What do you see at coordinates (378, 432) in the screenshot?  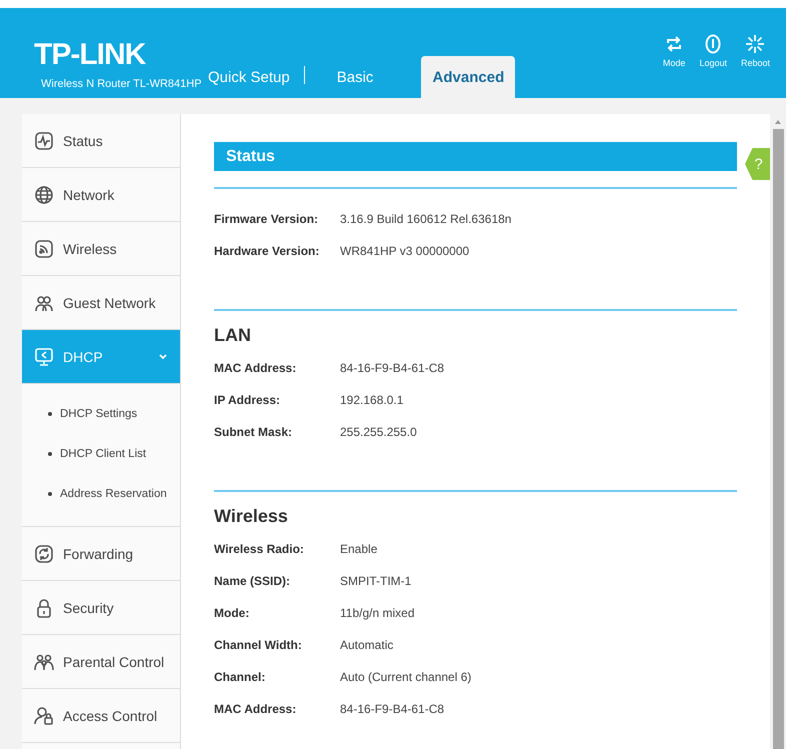 I see `field-value: 255.255.255.0` at bounding box center [378, 432].